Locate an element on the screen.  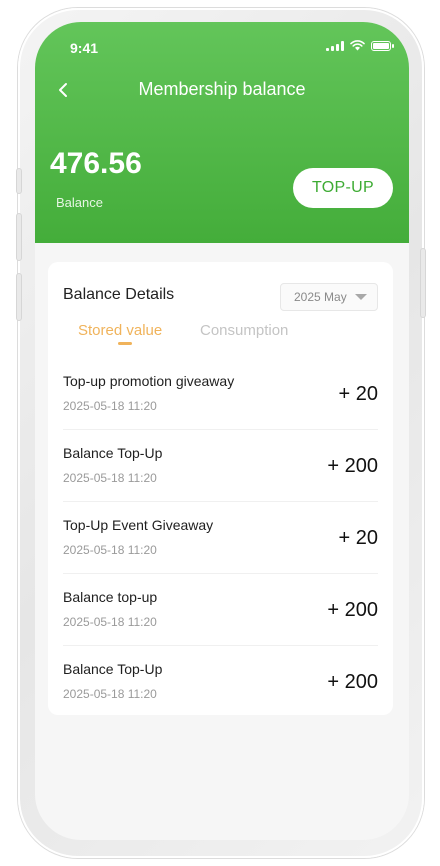
signal-icon is located at coordinates (335, 45).